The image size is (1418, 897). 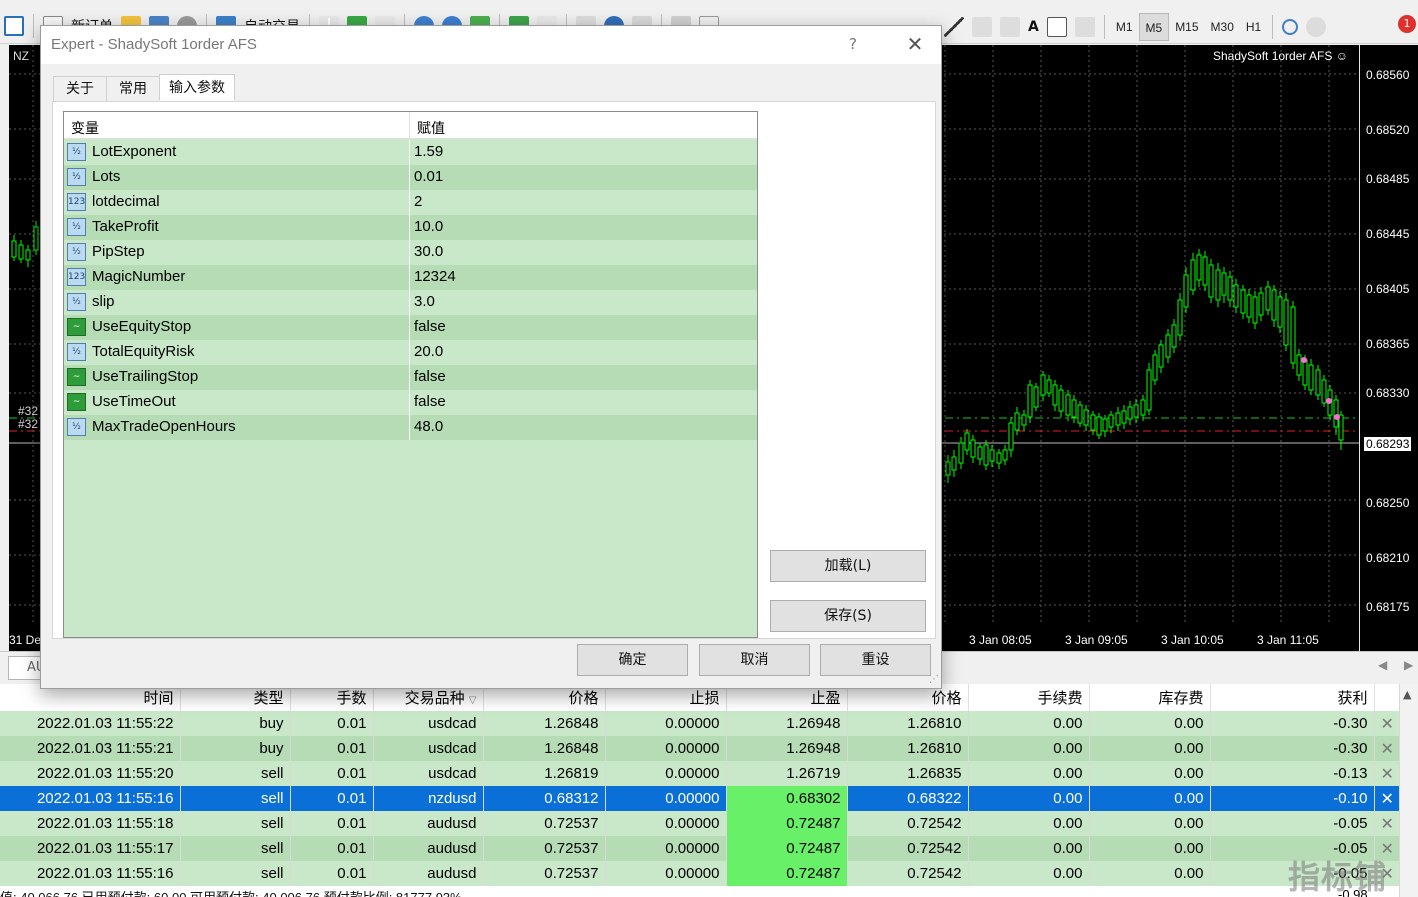 What do you see at coordinates (1084, 27) in the screenshot?
I see `arrows-icon` at bounding box center [1084, 27].